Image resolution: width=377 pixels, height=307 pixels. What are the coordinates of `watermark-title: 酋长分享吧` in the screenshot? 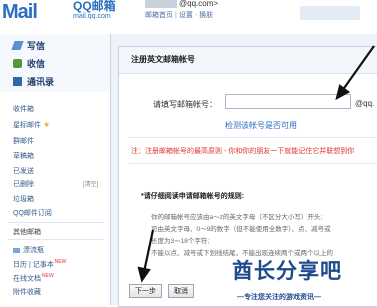 It's located at (287, 271).